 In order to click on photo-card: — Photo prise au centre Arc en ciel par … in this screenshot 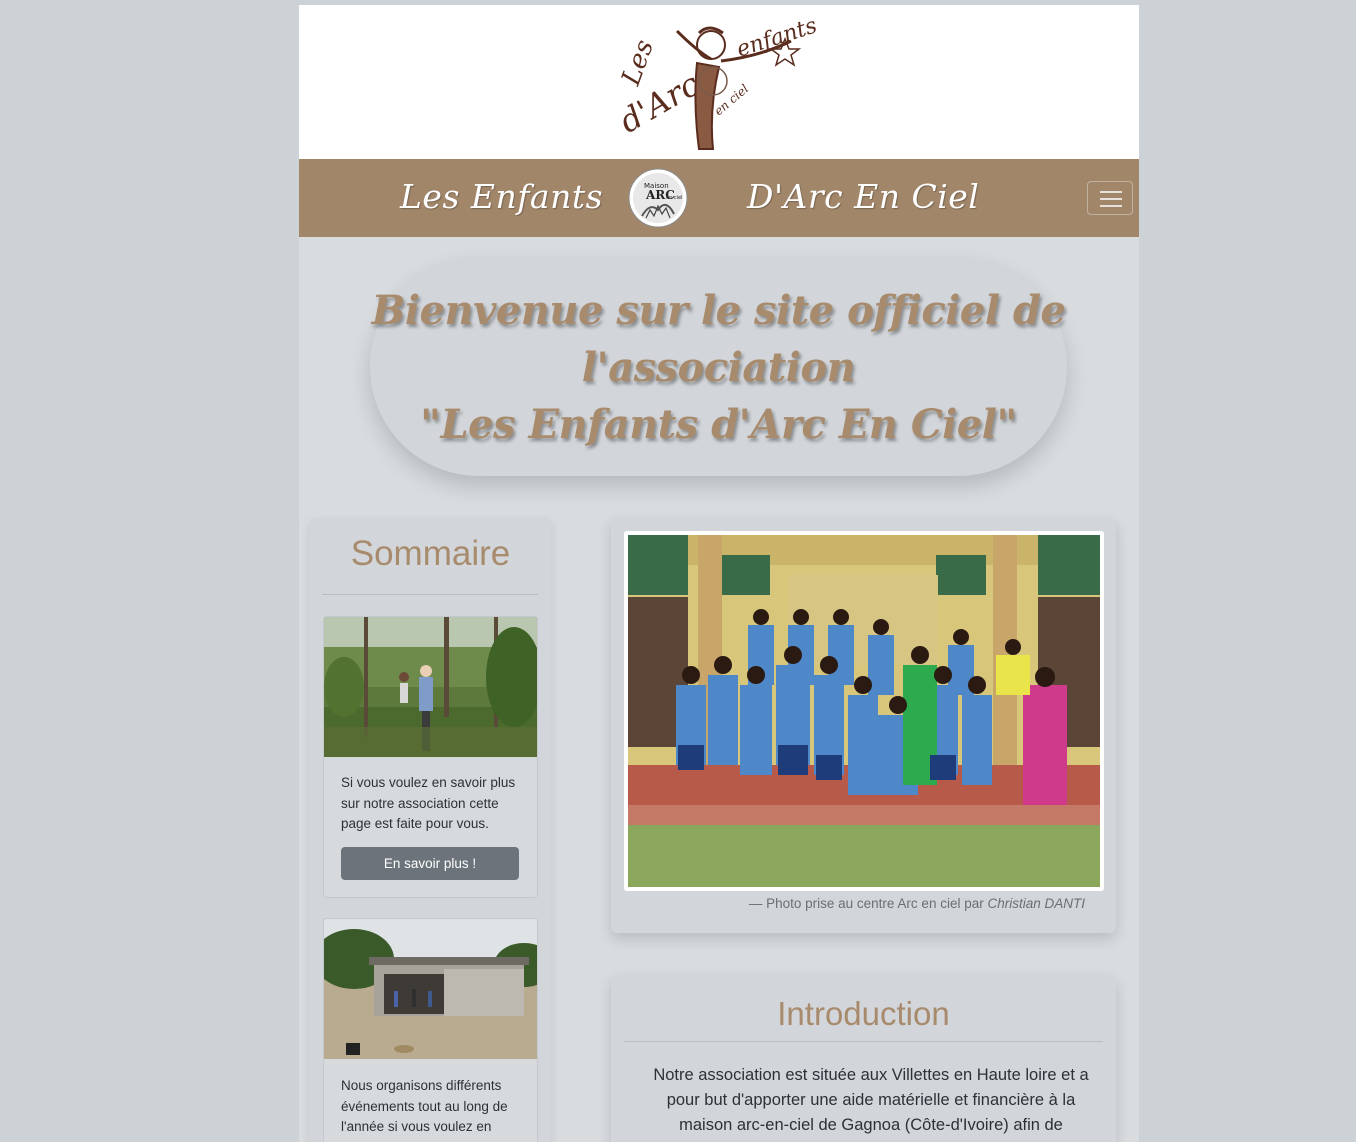, I will do `click(863, 725)`.